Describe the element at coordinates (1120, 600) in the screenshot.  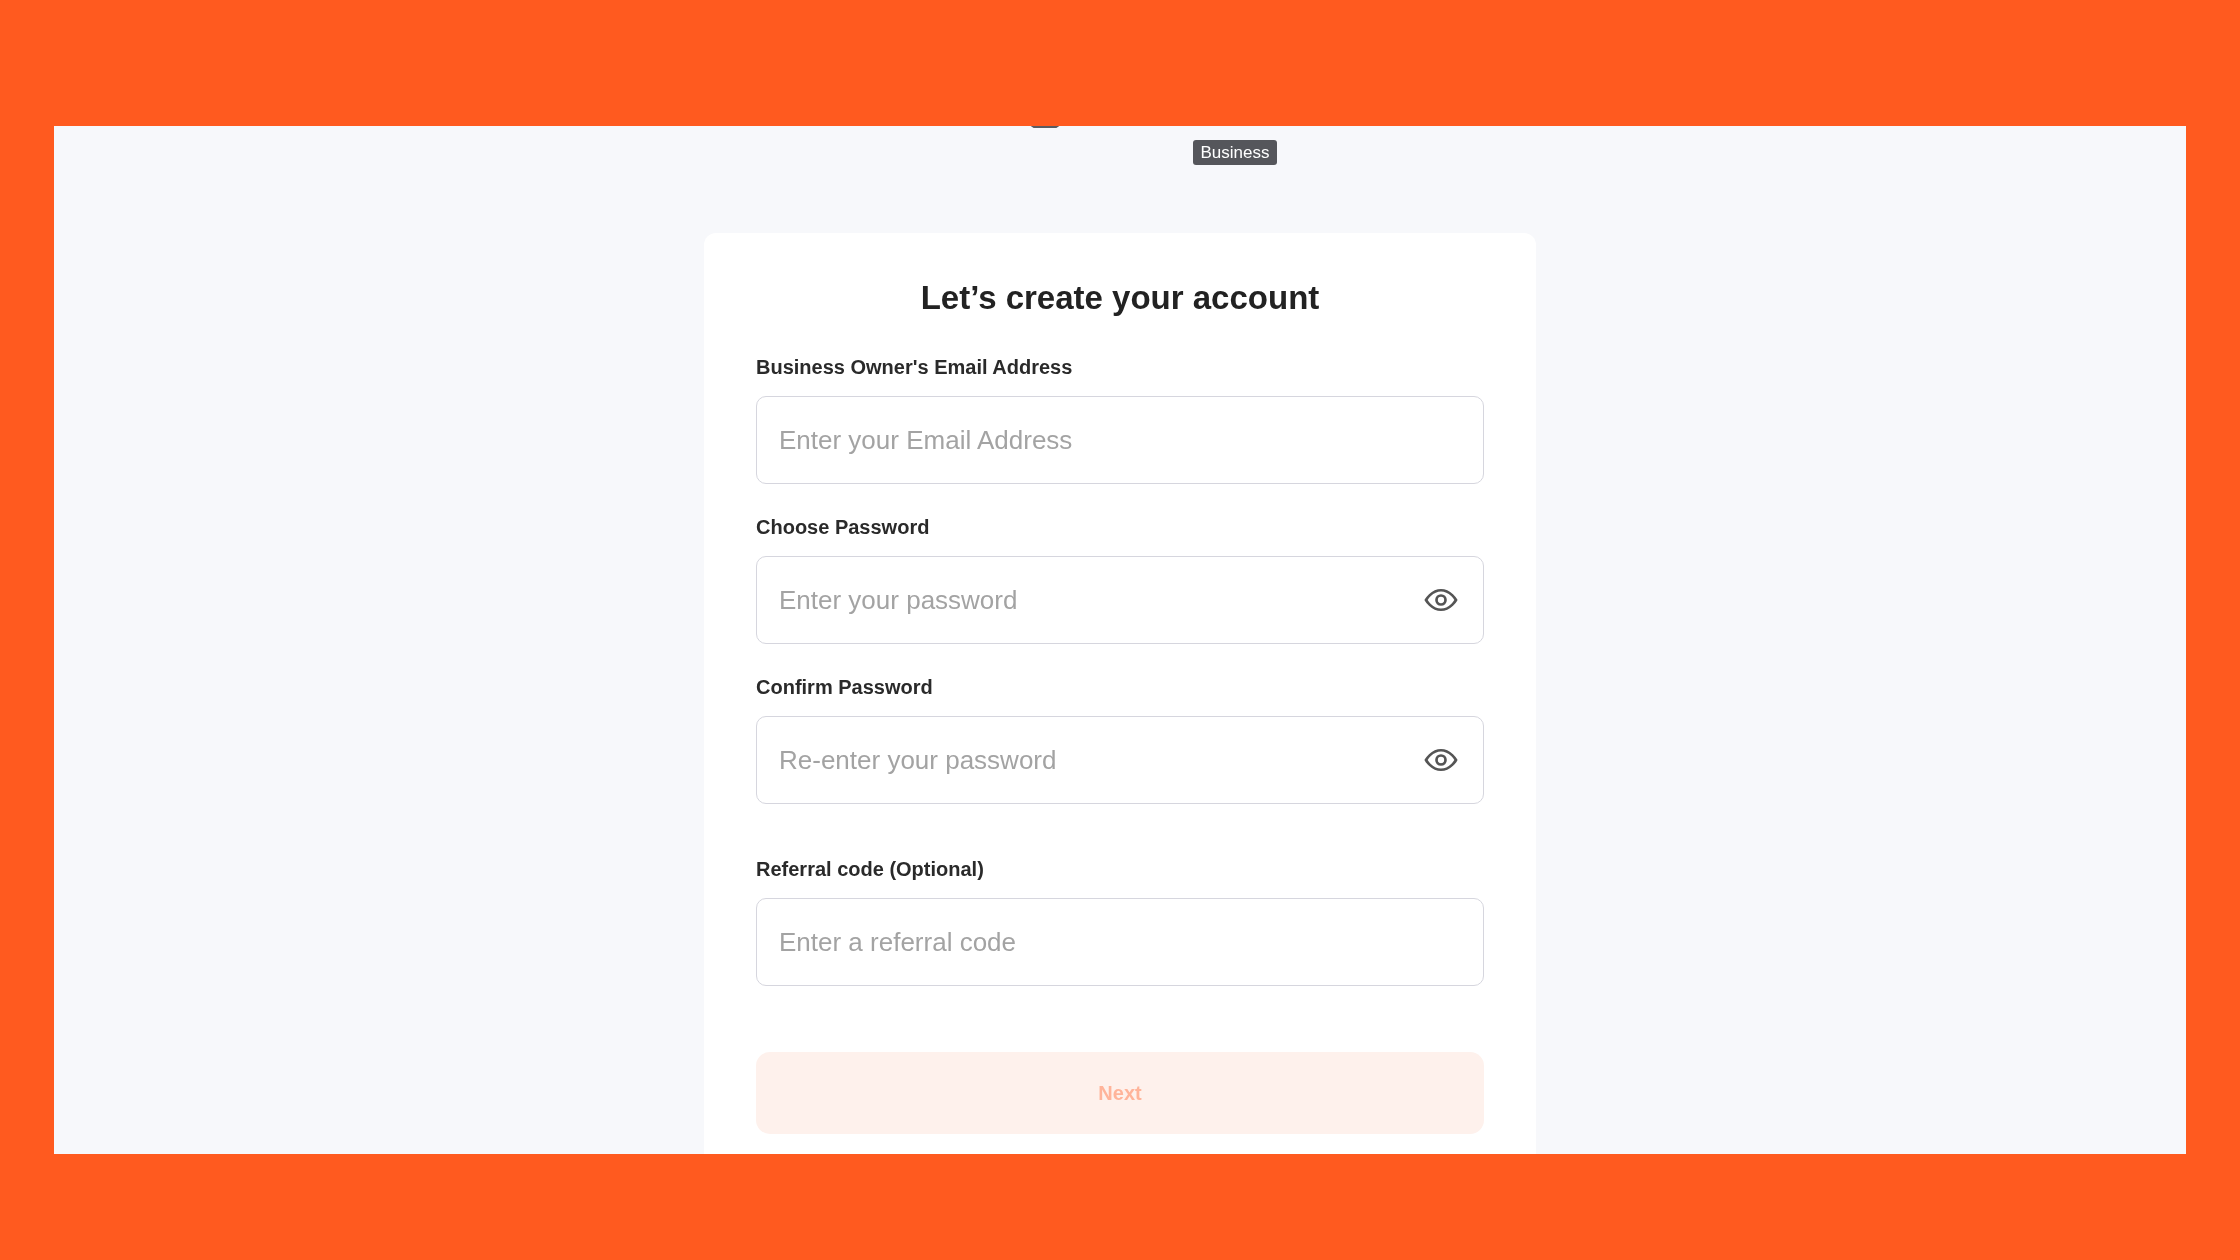
I see `password-field: Enter your password` at that location.